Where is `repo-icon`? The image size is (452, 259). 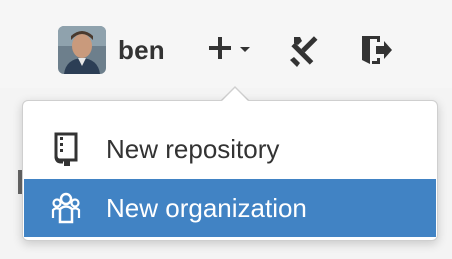 repo-icon is located at coordinates (66, 149).